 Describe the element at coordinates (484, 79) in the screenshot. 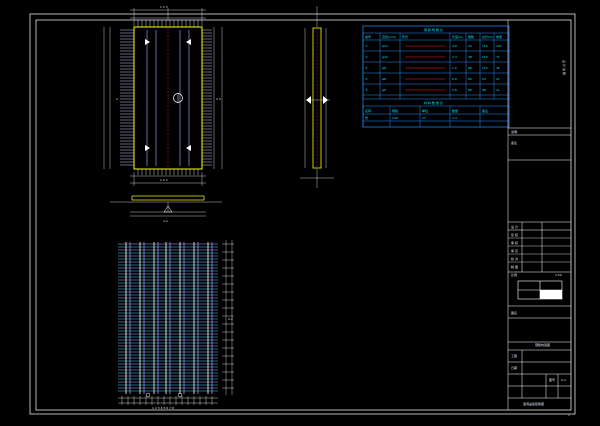

I see `table-cell: 54` at that location.